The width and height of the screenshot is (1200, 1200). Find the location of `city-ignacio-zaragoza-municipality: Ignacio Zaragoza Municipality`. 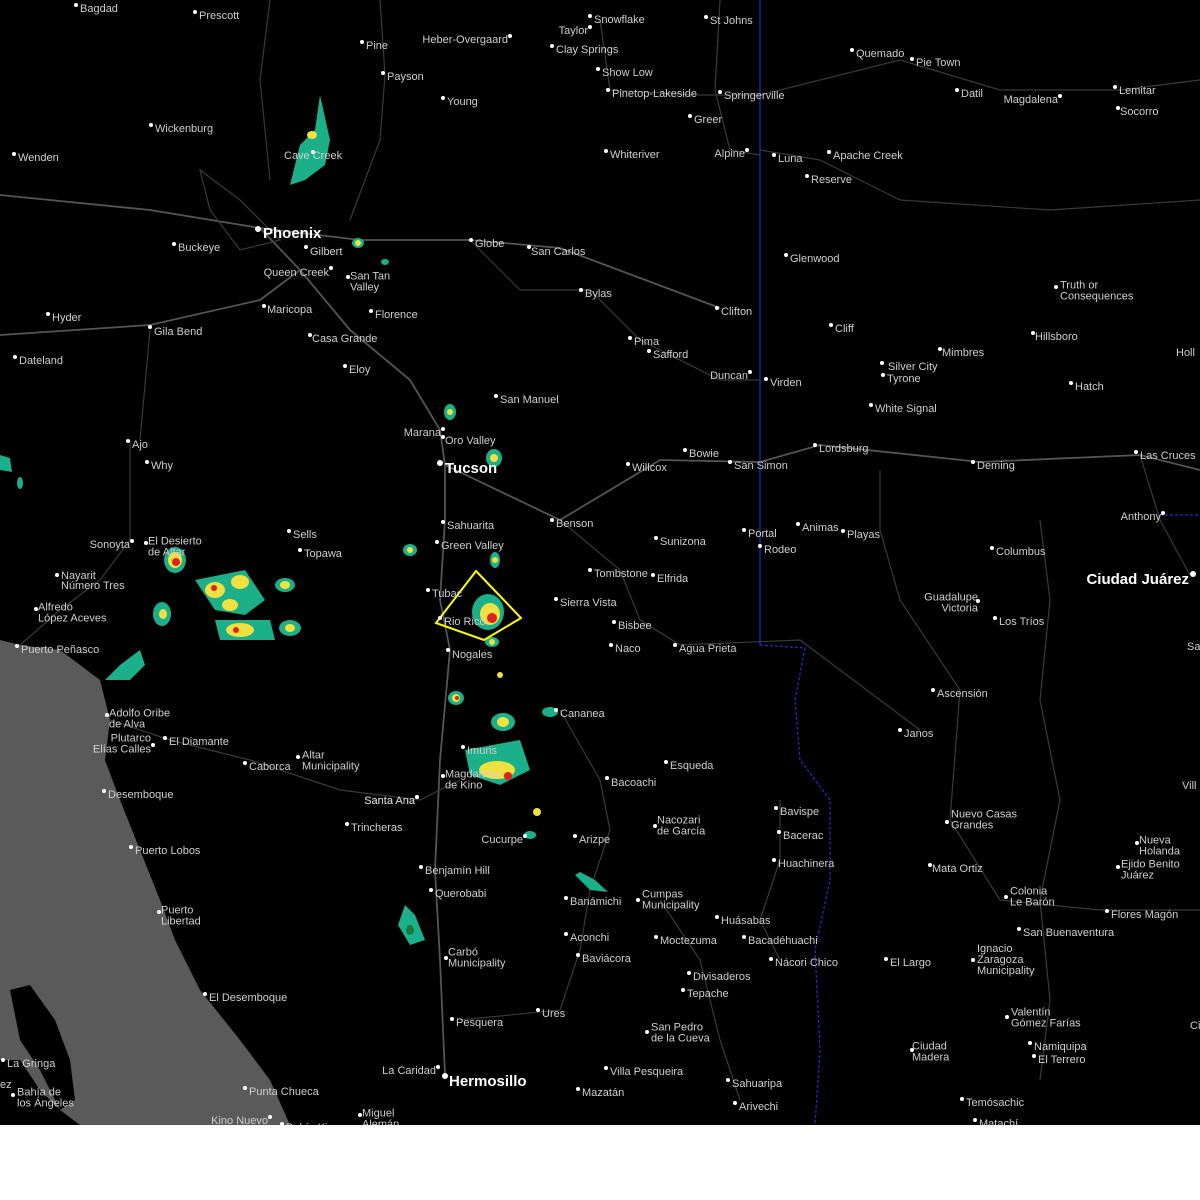

city-ignacio-zaragoza-municipality: Ignacio Zaragoza Municipality is located at coordinates (1003, 960).